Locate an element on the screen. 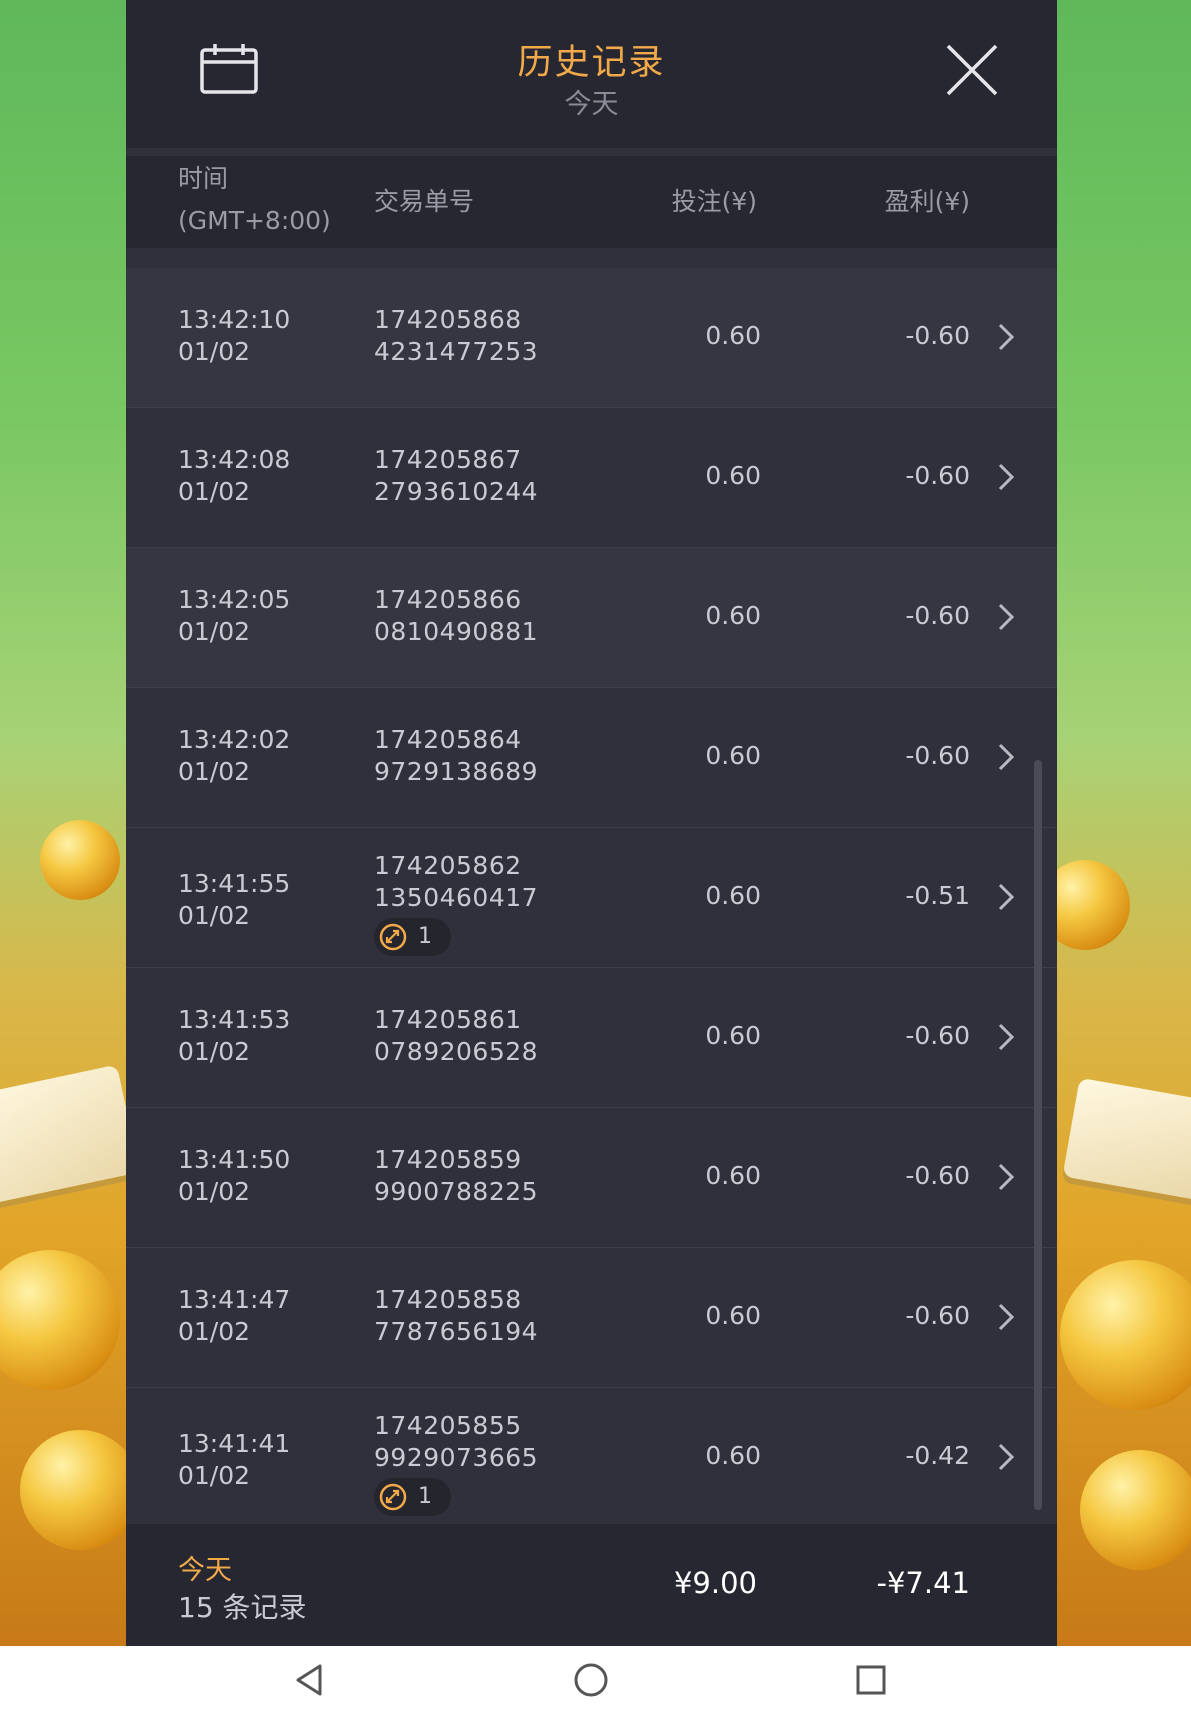 The width and height of the screenshot is (1191, 1715). recent-square-icon is located at coordinates (871, 1680).